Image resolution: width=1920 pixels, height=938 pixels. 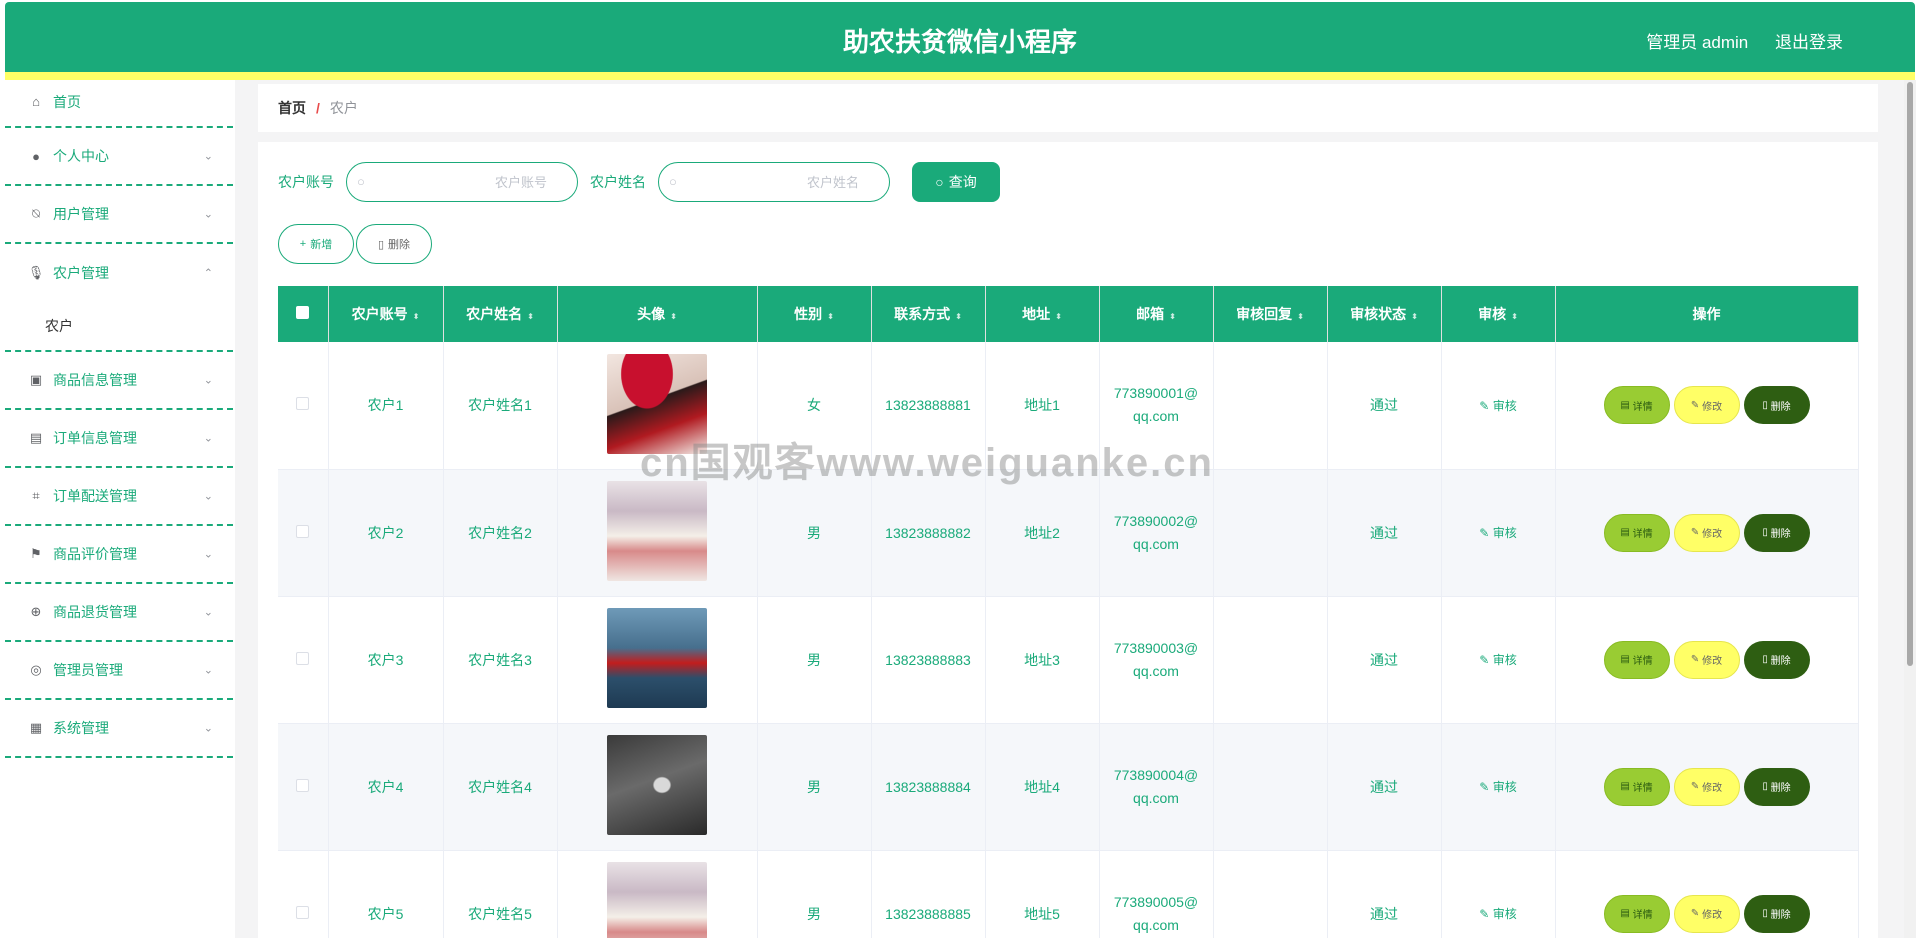 What do you see at coordinates (500, 314) in the screenshot?
I see `column-header: 农户姓名 ⬍` at bounding box center [500, 314].